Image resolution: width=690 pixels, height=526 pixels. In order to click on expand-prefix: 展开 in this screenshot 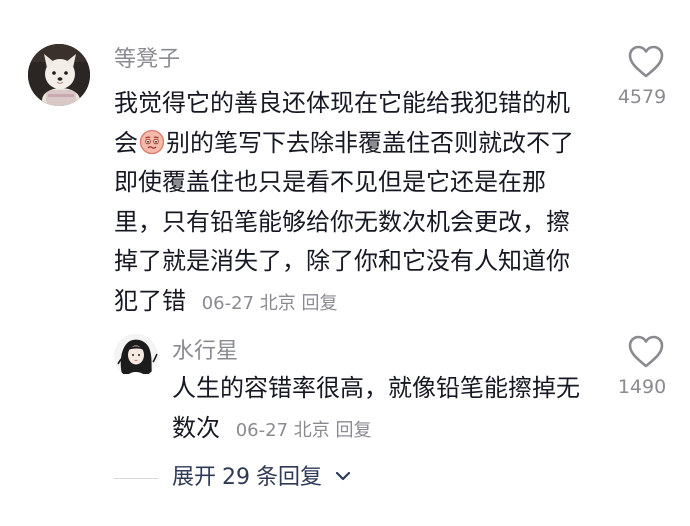, I will do `click(194, 477)`.